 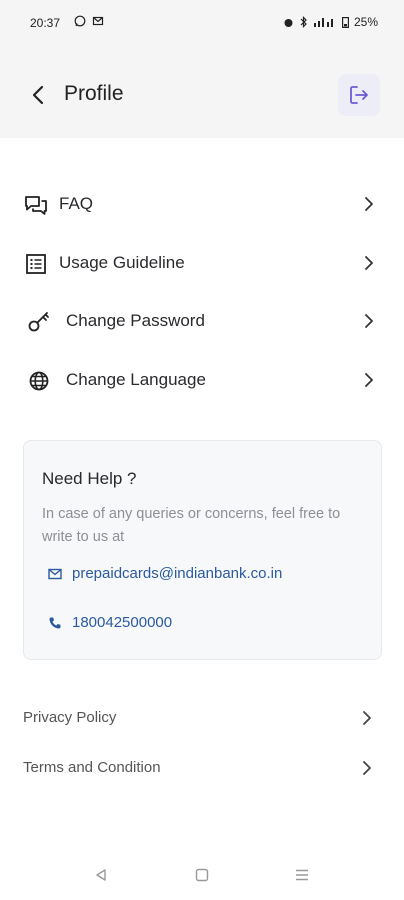 I want to click on help-email: prepaidcards@indianbank.co.in, so click(x=177, y=573).